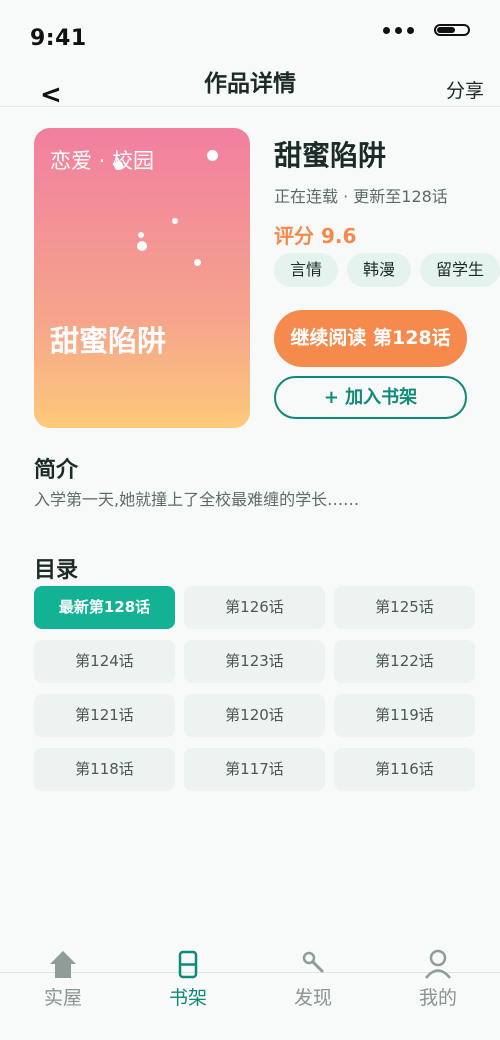 This screenshot has width=500, height=1040. I want to click on tab-label: 发现, so click(312, 998).